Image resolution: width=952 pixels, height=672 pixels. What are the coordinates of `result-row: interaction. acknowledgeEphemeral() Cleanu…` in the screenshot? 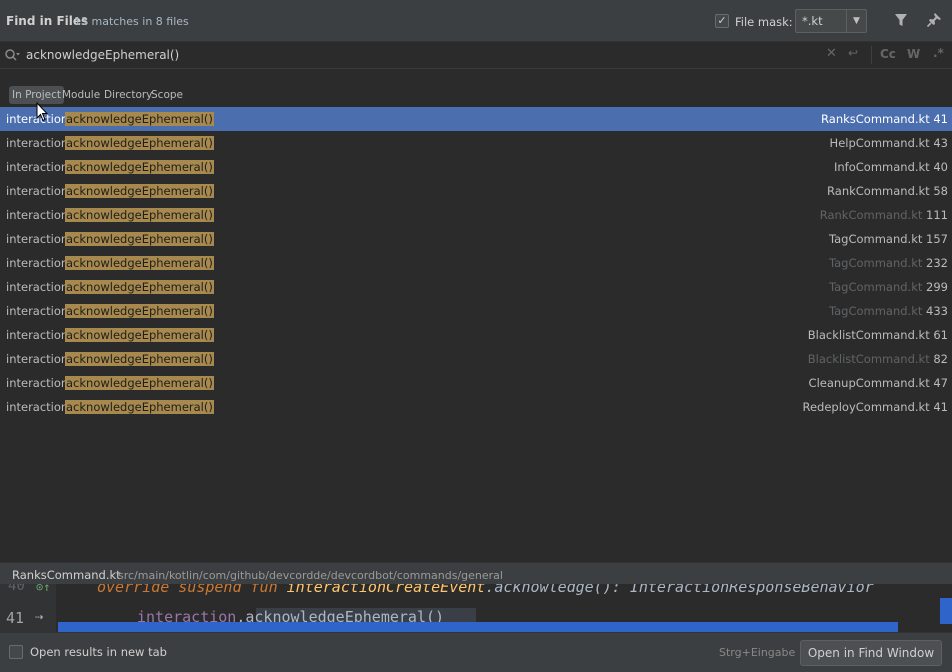 It's located at (476, 383).